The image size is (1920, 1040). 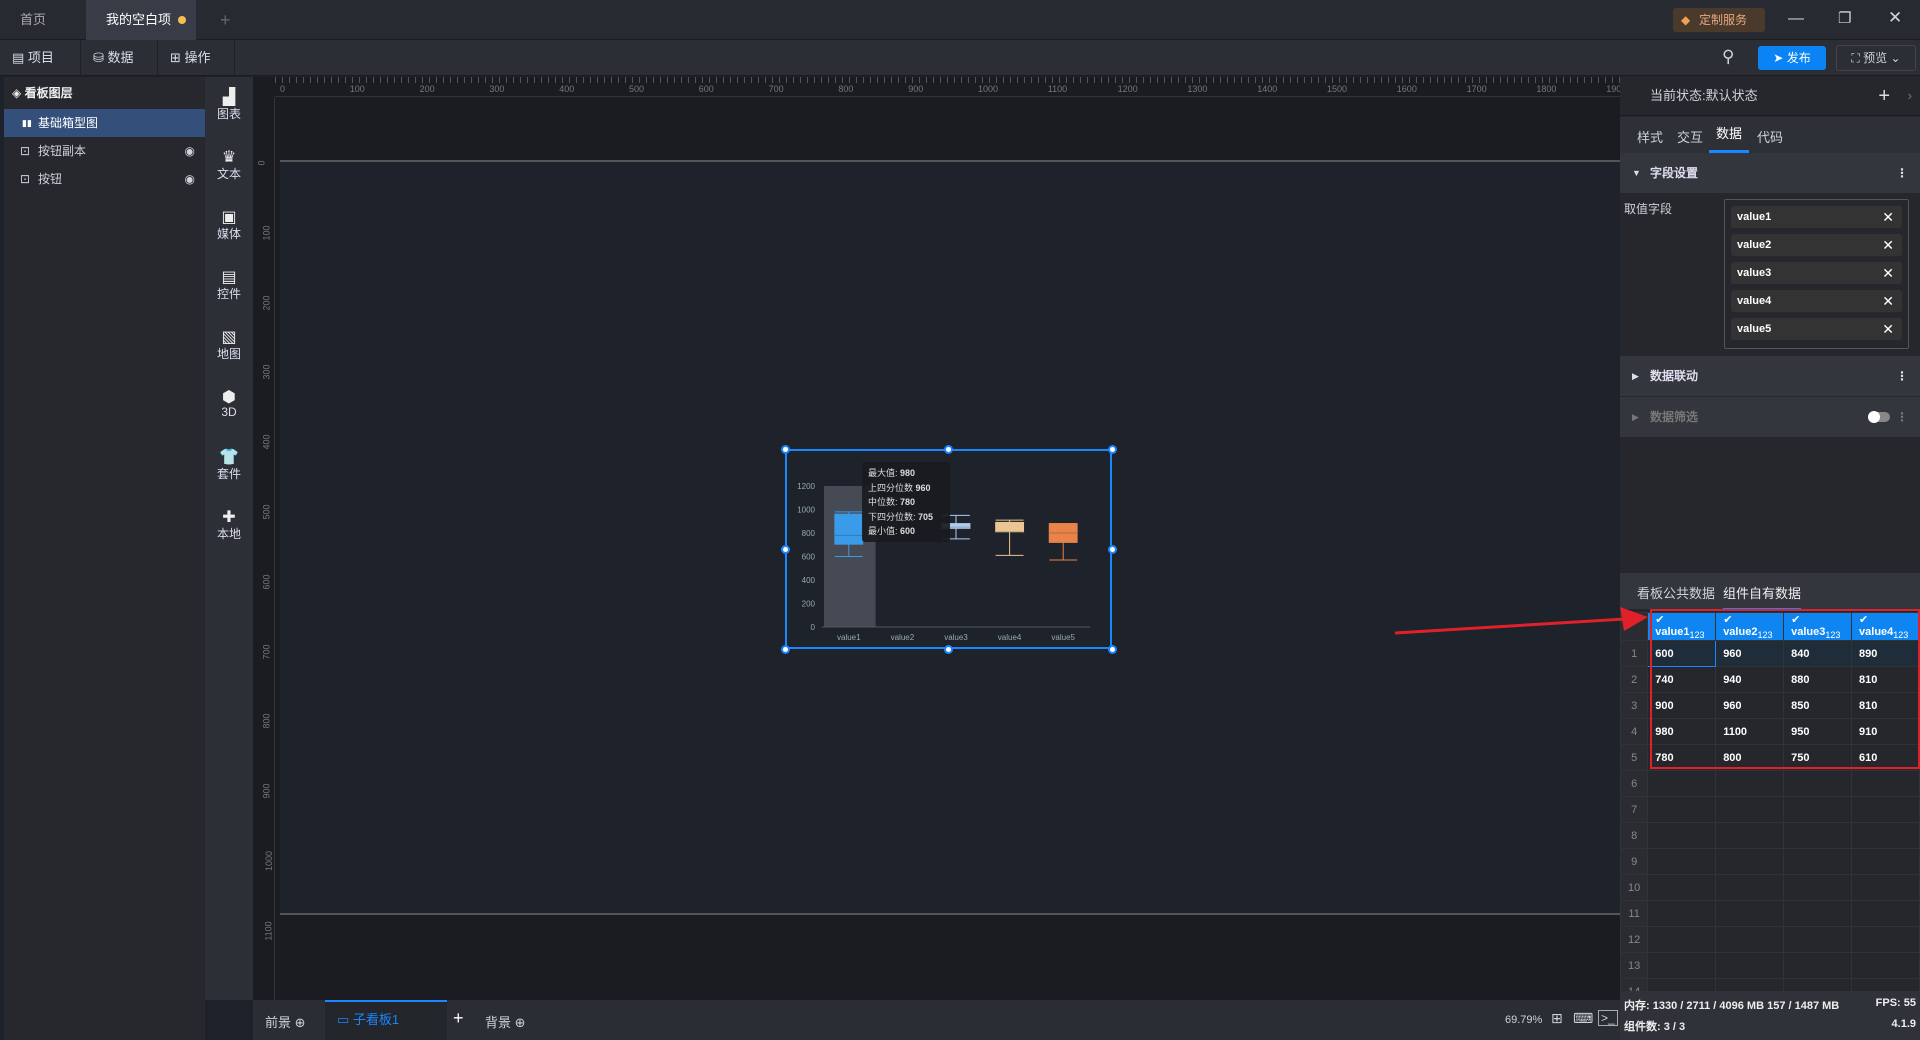 I want to click on filter-toggle, so click(x=1879, y=417).